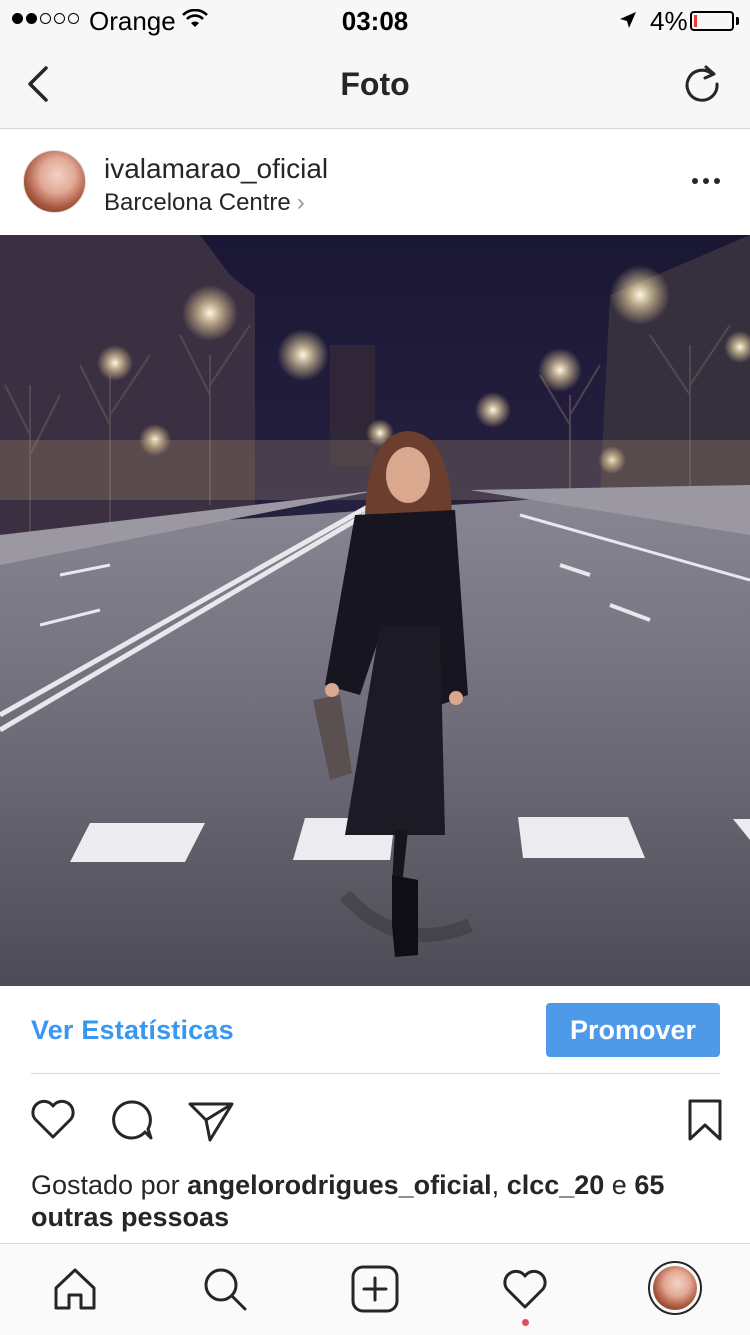 The height and width of the screenshot is (1335, 750). What do you see at coordinates (300, 202) in the screenshot?
I see `location-chevron-icon: ›` at bounding box center [300, 202].